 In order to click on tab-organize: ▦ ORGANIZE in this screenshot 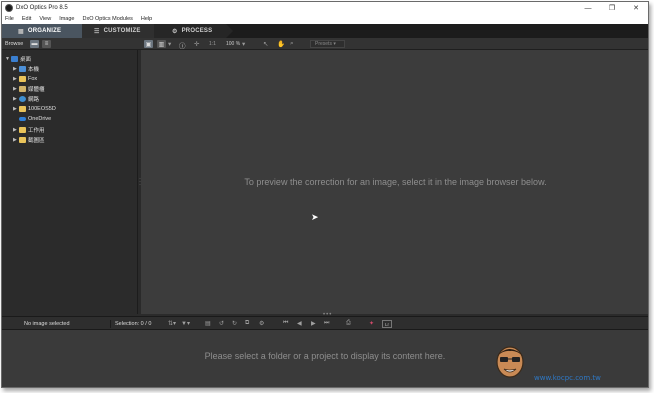, I will do `click(45, 31)`.